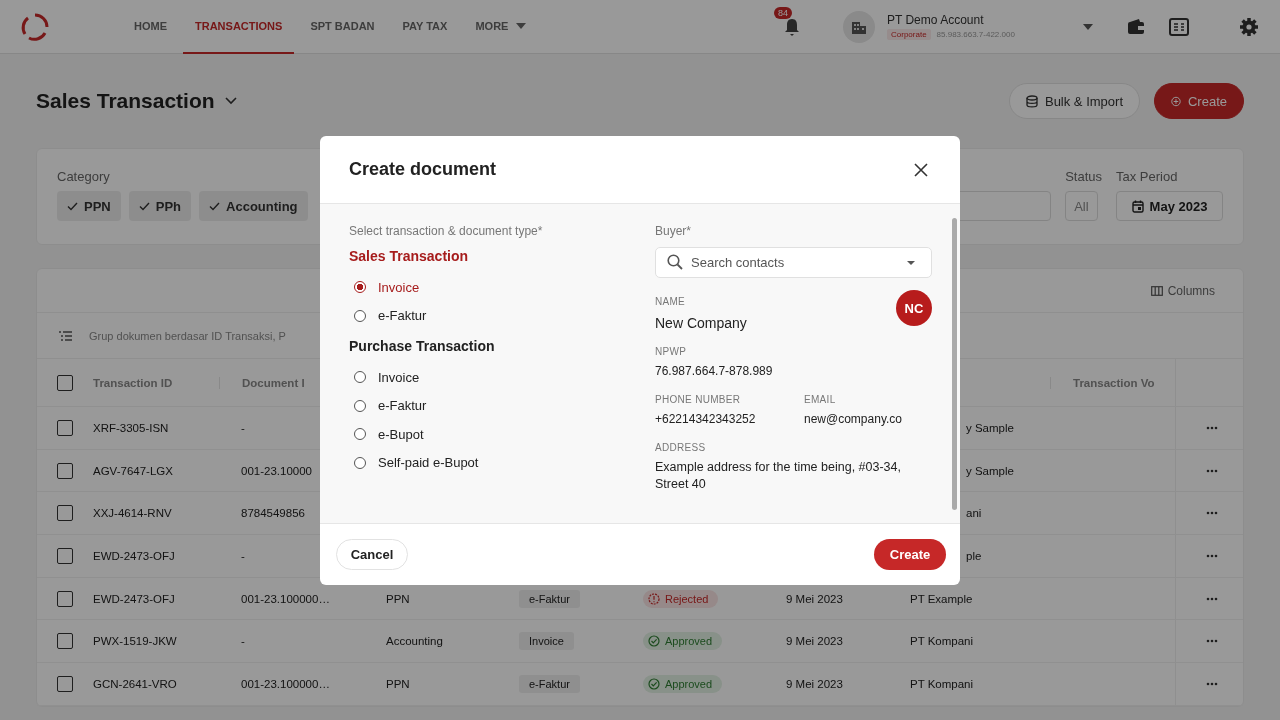 This screenshot has height=720, width=1280. Describe the element at coordinates (974, 555) in the screenshot. I see `table-cell: ple` at that location.